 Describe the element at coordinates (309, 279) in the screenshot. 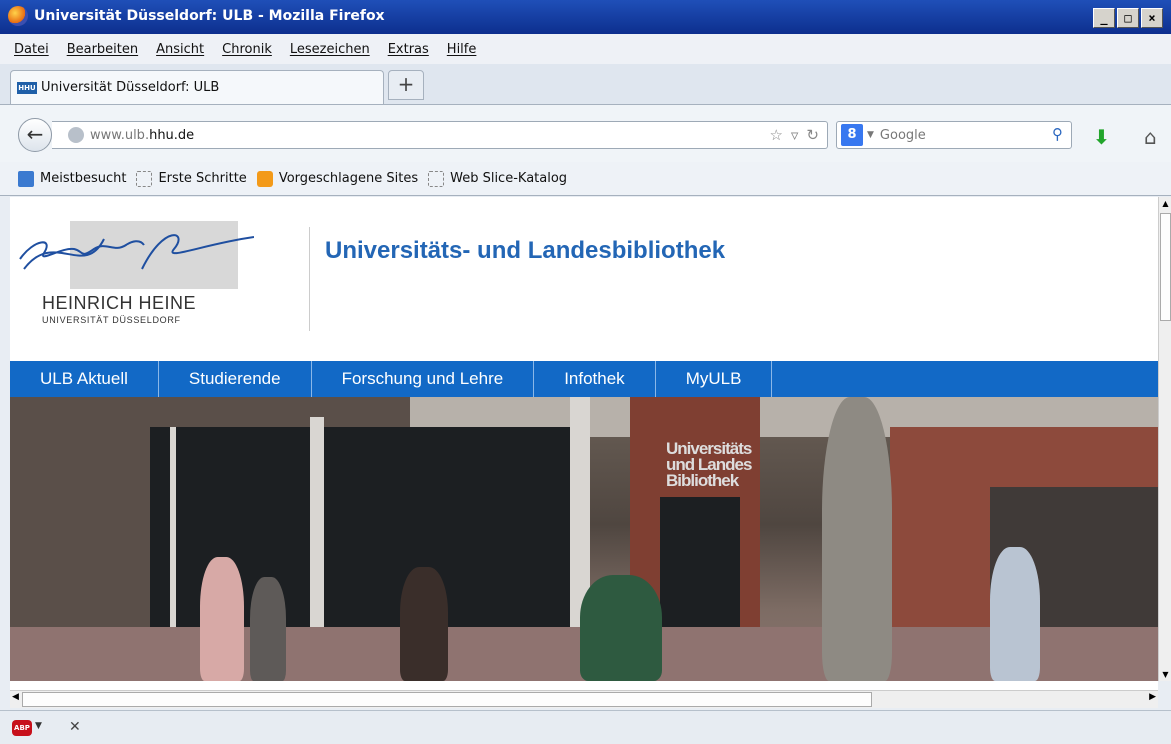

I see `header-divider` at that location.